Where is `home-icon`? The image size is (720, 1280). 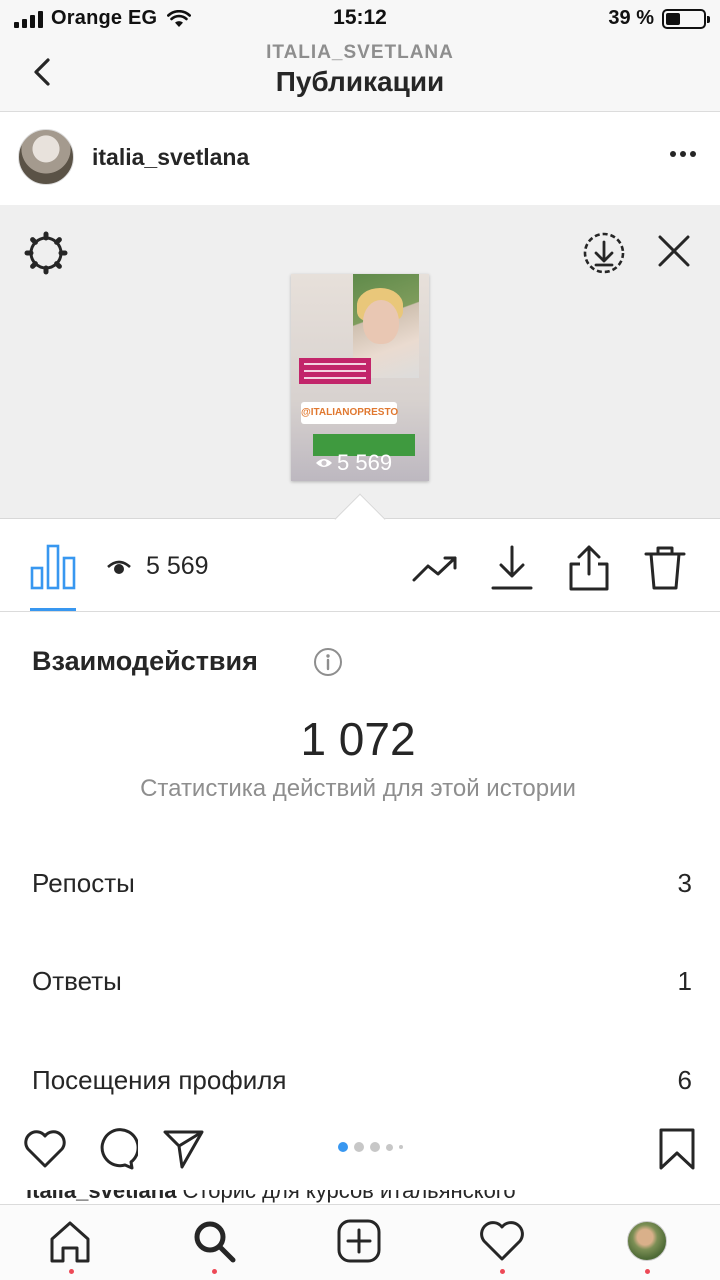 home-icon is located at coordinates (70, 1241).